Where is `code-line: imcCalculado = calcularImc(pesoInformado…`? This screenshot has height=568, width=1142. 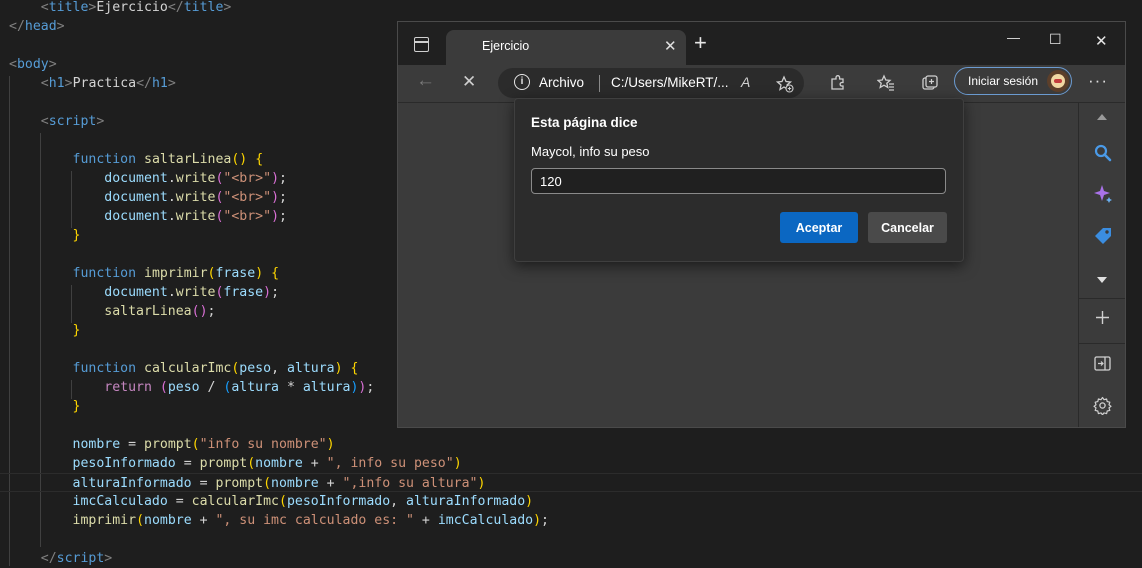
code-line: imcCalculado = calcularImc(pesoInformado… is located at coordinates (267, 501).